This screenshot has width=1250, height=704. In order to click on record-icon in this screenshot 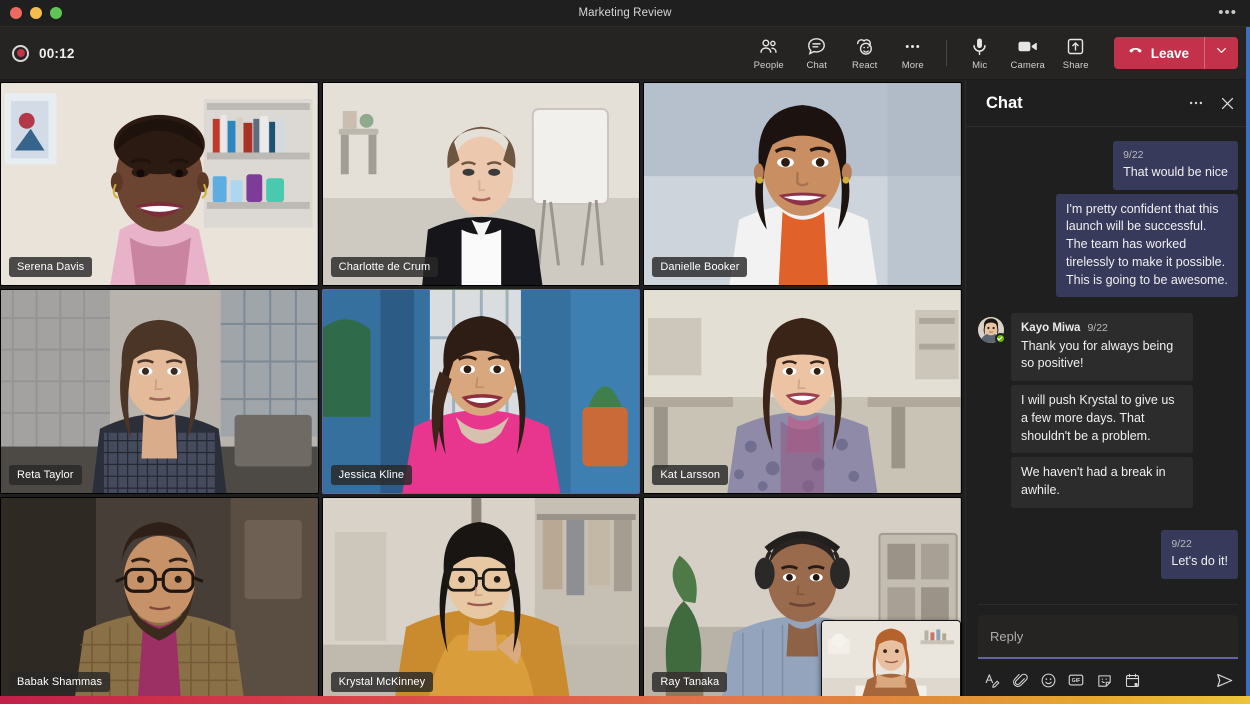, I will do `click(20, 53)`.